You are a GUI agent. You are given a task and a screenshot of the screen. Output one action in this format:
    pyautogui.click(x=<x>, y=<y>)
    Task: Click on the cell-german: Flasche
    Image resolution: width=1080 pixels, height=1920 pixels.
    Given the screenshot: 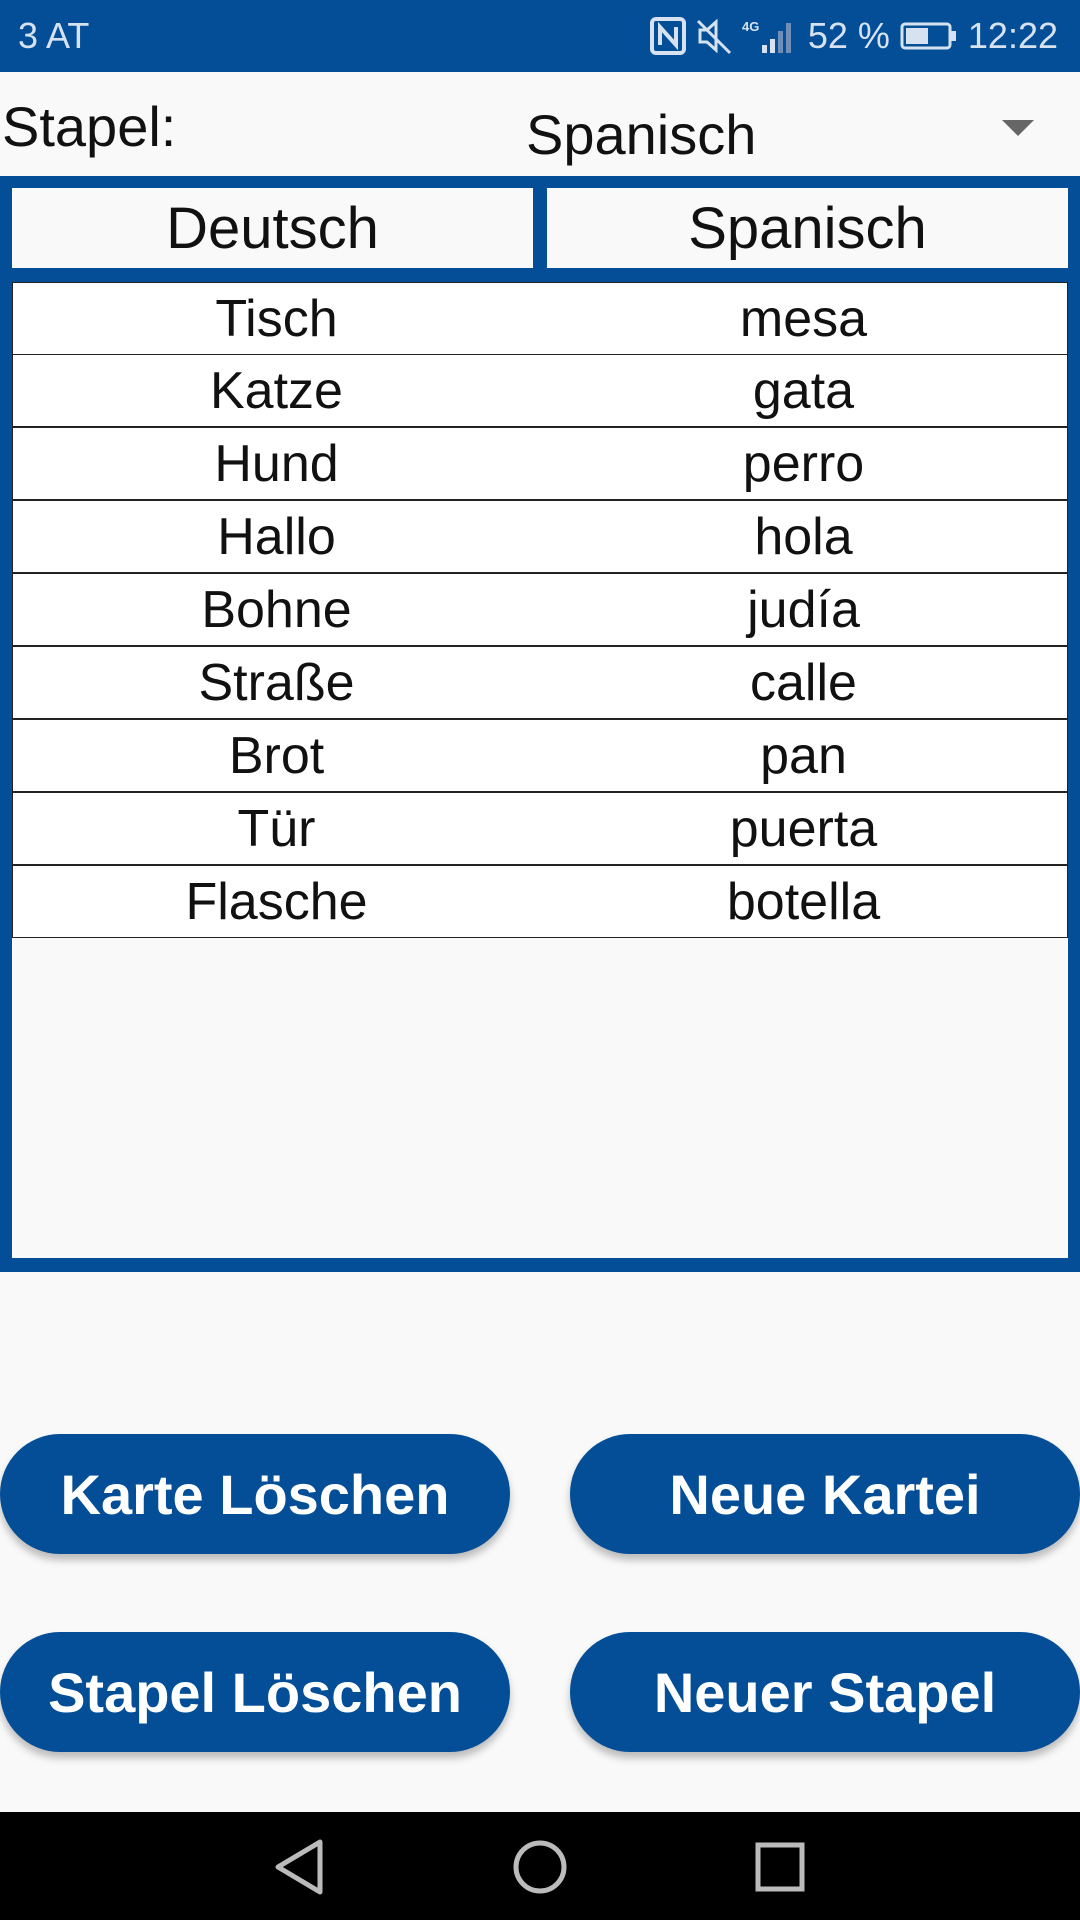 What is the action you would take?
    pyautogui.click(x=276, y=901)
    